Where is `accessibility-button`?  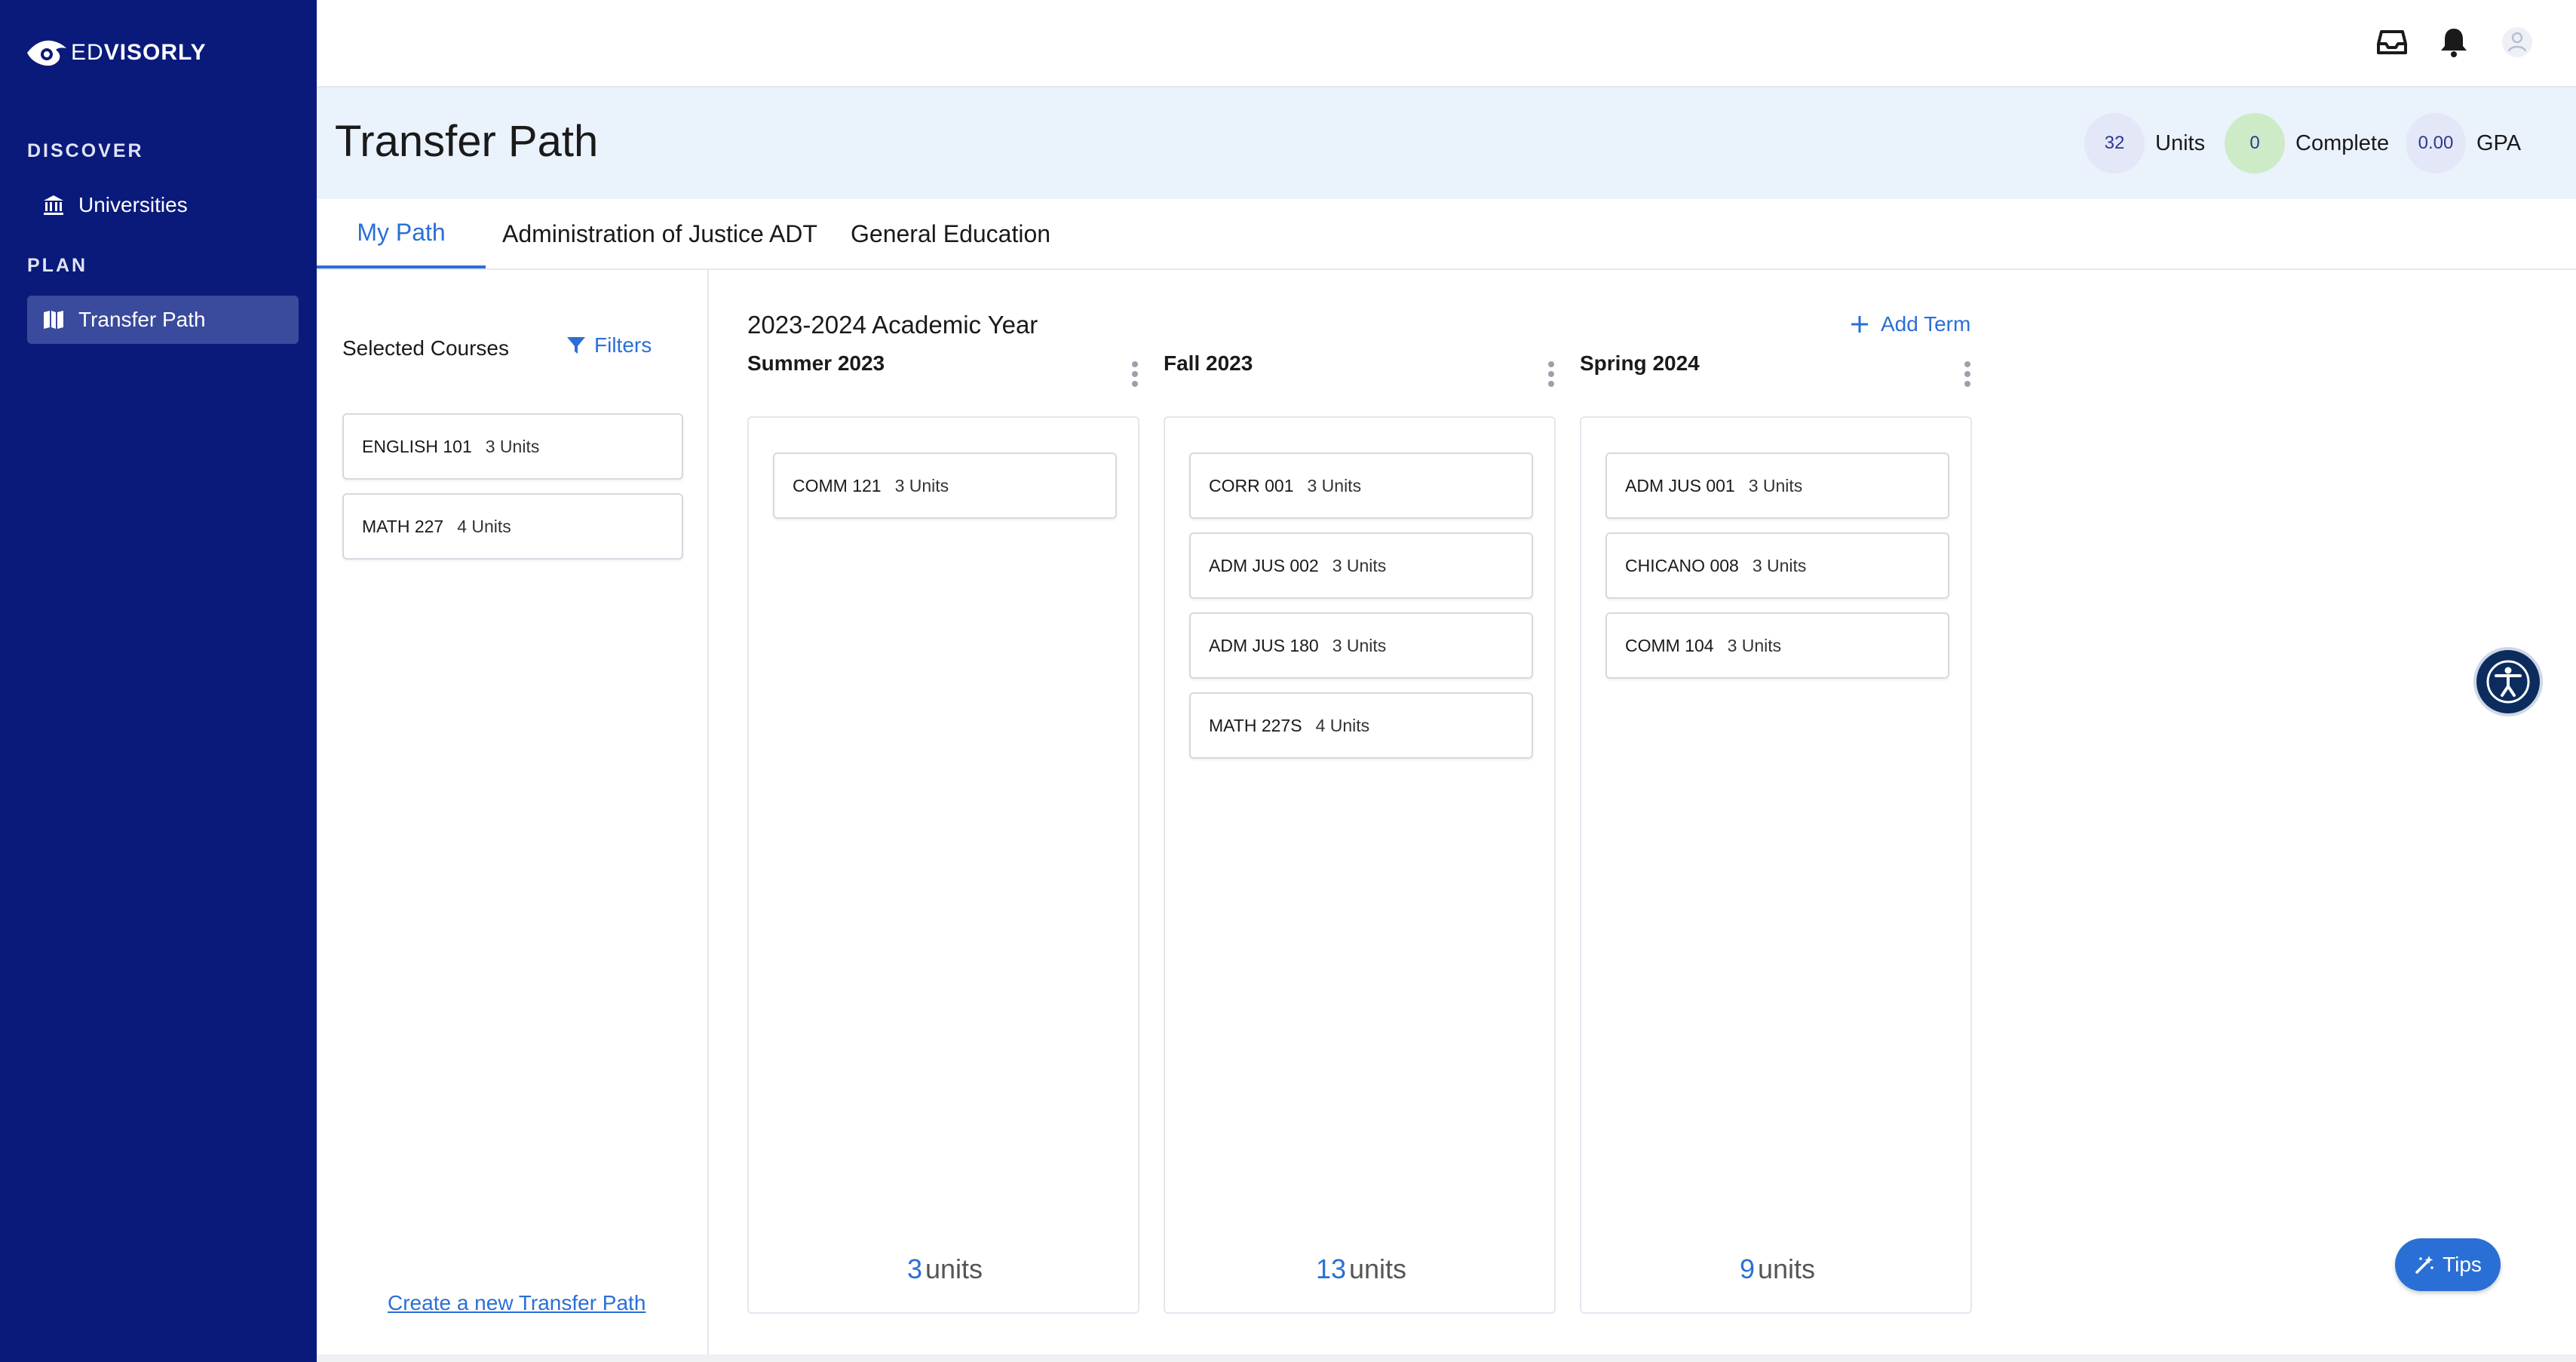 accessibility-button is located at coordinates (2508, 682).